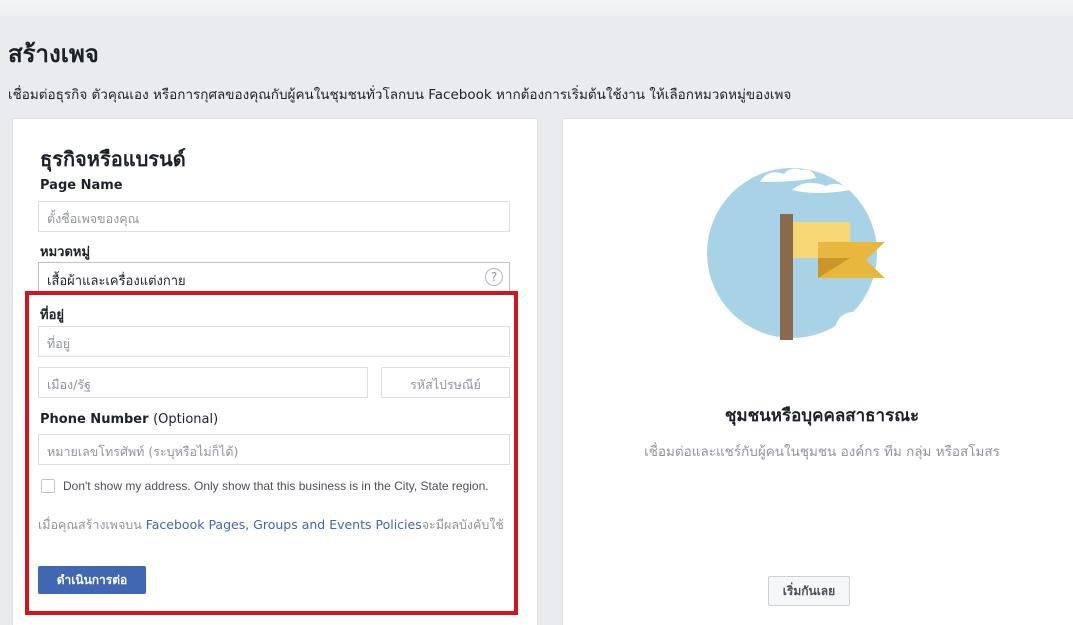  I want to click on page-name-label: Page Name, so click(81, 185).